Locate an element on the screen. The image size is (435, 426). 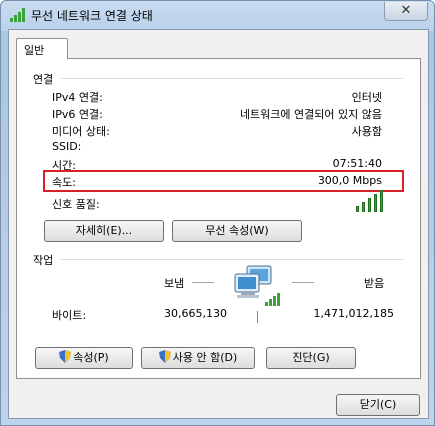
speed-label: 속도: is located at coordinates (64, 182).